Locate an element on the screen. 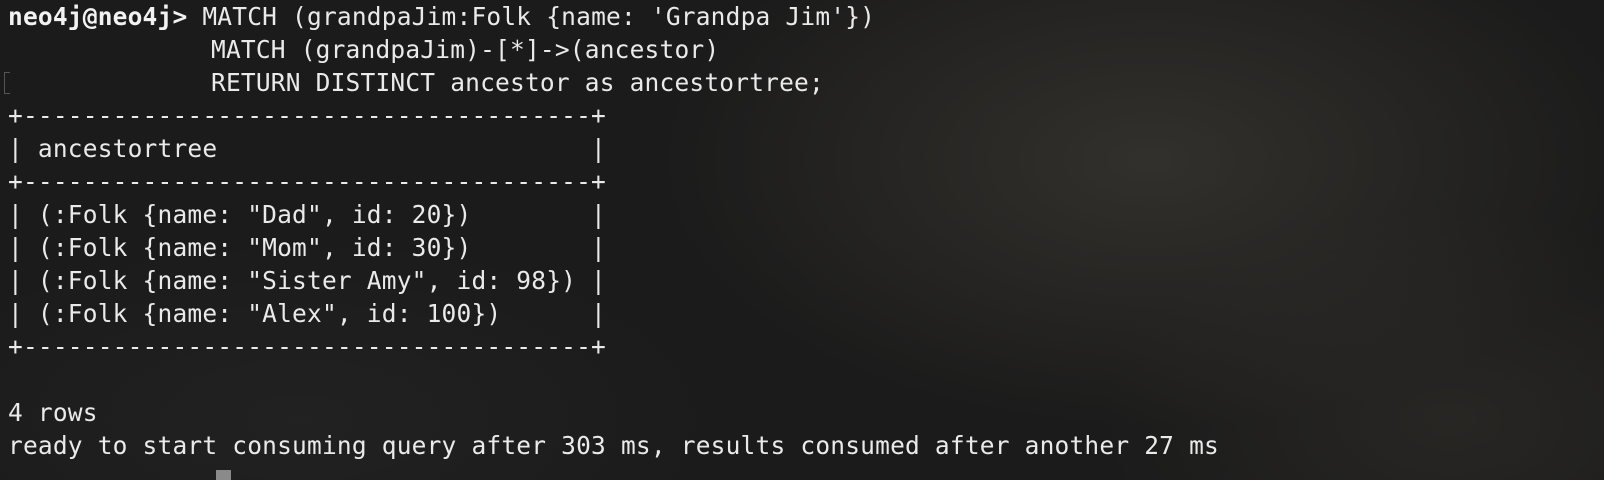  selection-marker is located at coordinates (7, 83).